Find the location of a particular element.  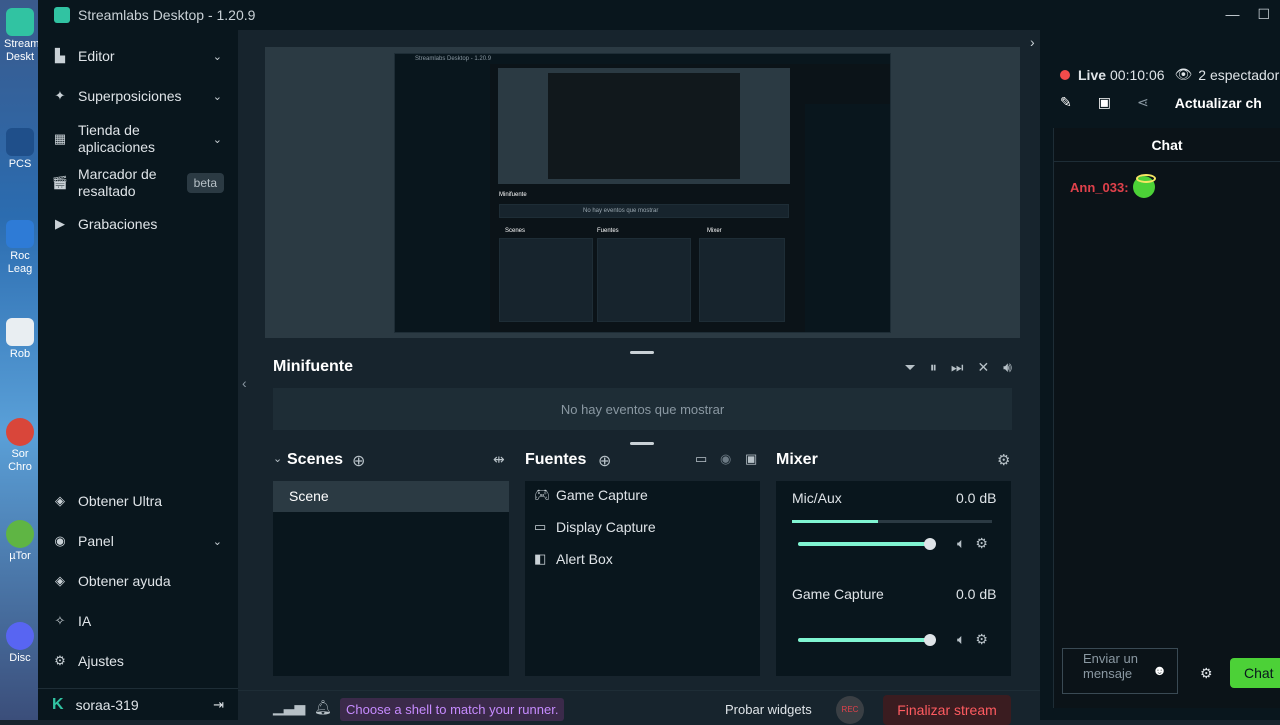

edit-stream-info-icon: ✎ is located at coordinates (1066, 102).